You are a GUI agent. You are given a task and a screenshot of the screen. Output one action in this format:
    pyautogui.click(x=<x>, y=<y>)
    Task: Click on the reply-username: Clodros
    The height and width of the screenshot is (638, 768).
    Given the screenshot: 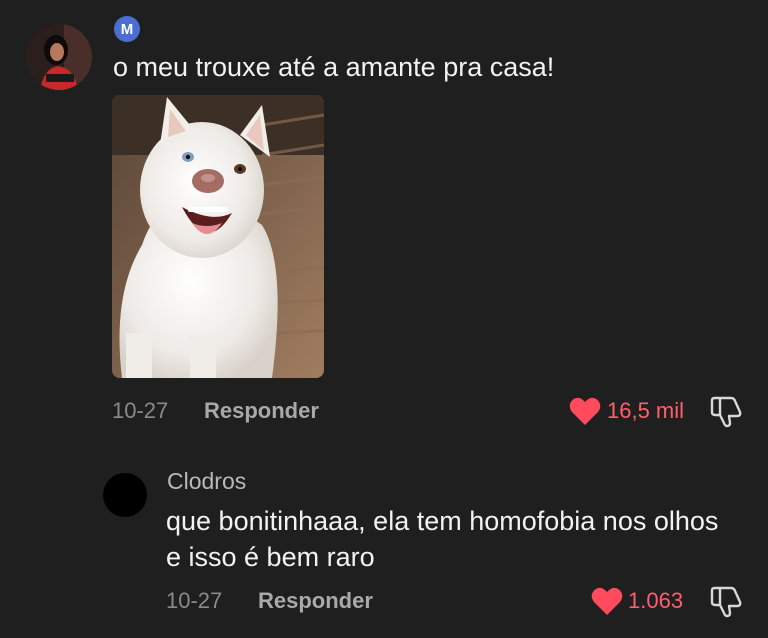 What is the action you would take?
    pyautogui.click(x=206, y=481)
    